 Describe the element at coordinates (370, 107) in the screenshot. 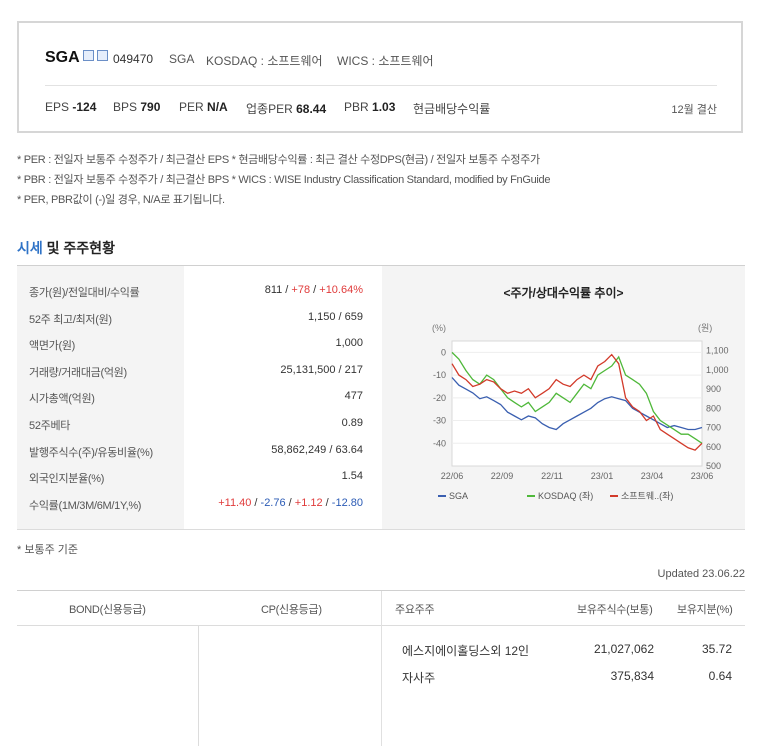

I see `pbr-metric: PBR 1.03` at that location.